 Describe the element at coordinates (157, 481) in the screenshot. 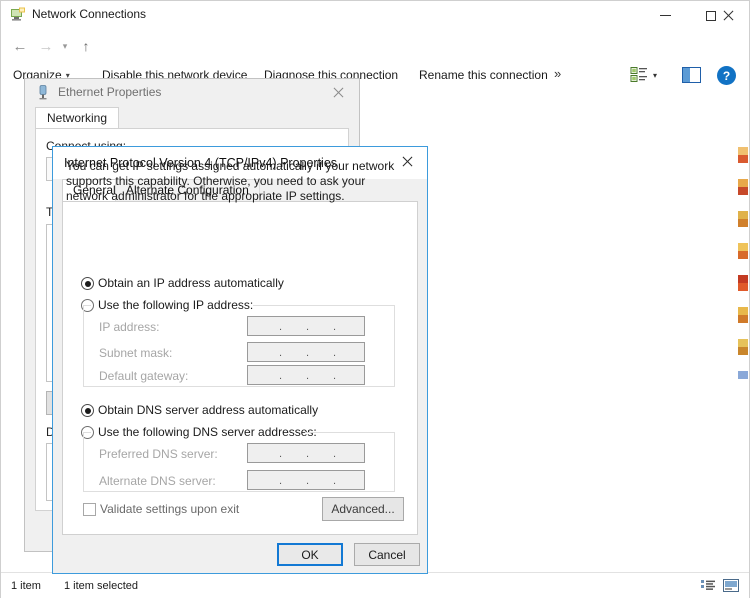

I see `alternate-dns-label: Alternate DNS server:` at that location.